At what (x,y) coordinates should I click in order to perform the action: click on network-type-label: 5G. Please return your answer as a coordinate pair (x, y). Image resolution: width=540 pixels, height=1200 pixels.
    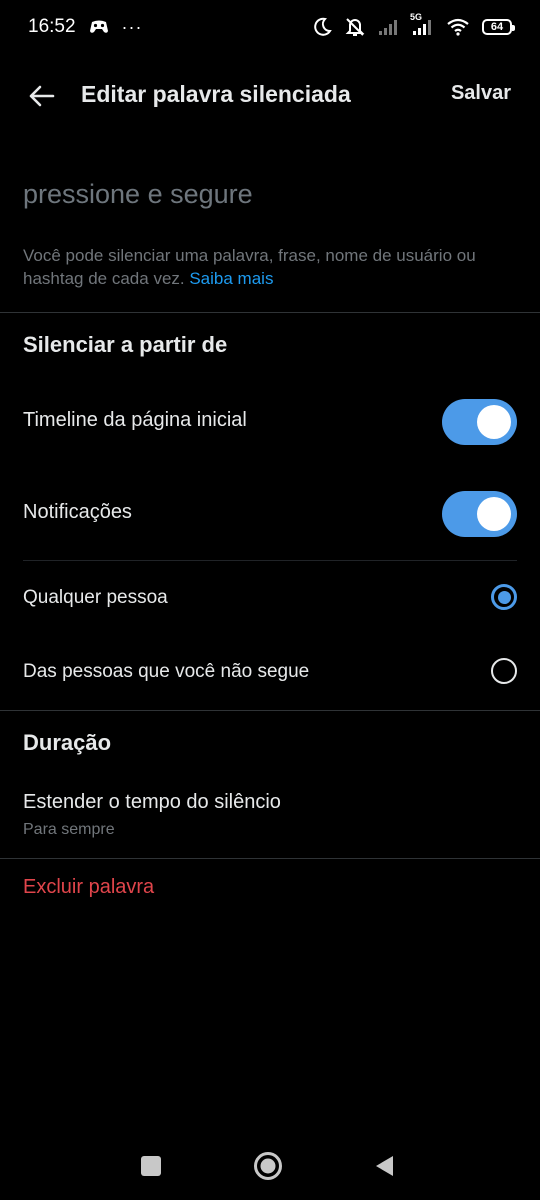
    Looking at the image, I should click on (416, 17).